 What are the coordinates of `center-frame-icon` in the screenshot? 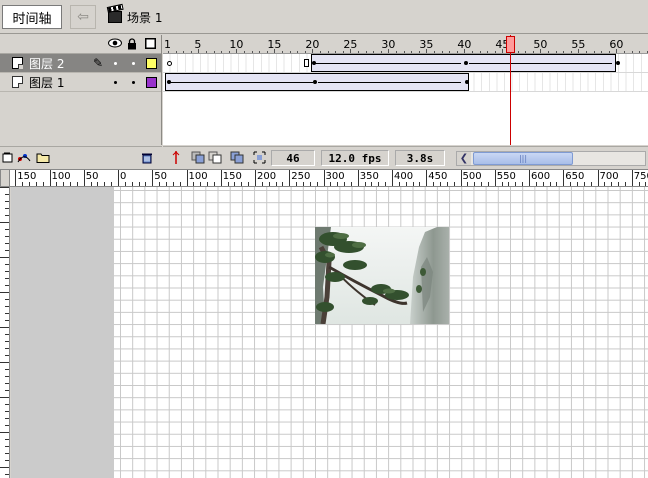 It's located at (177, 157).